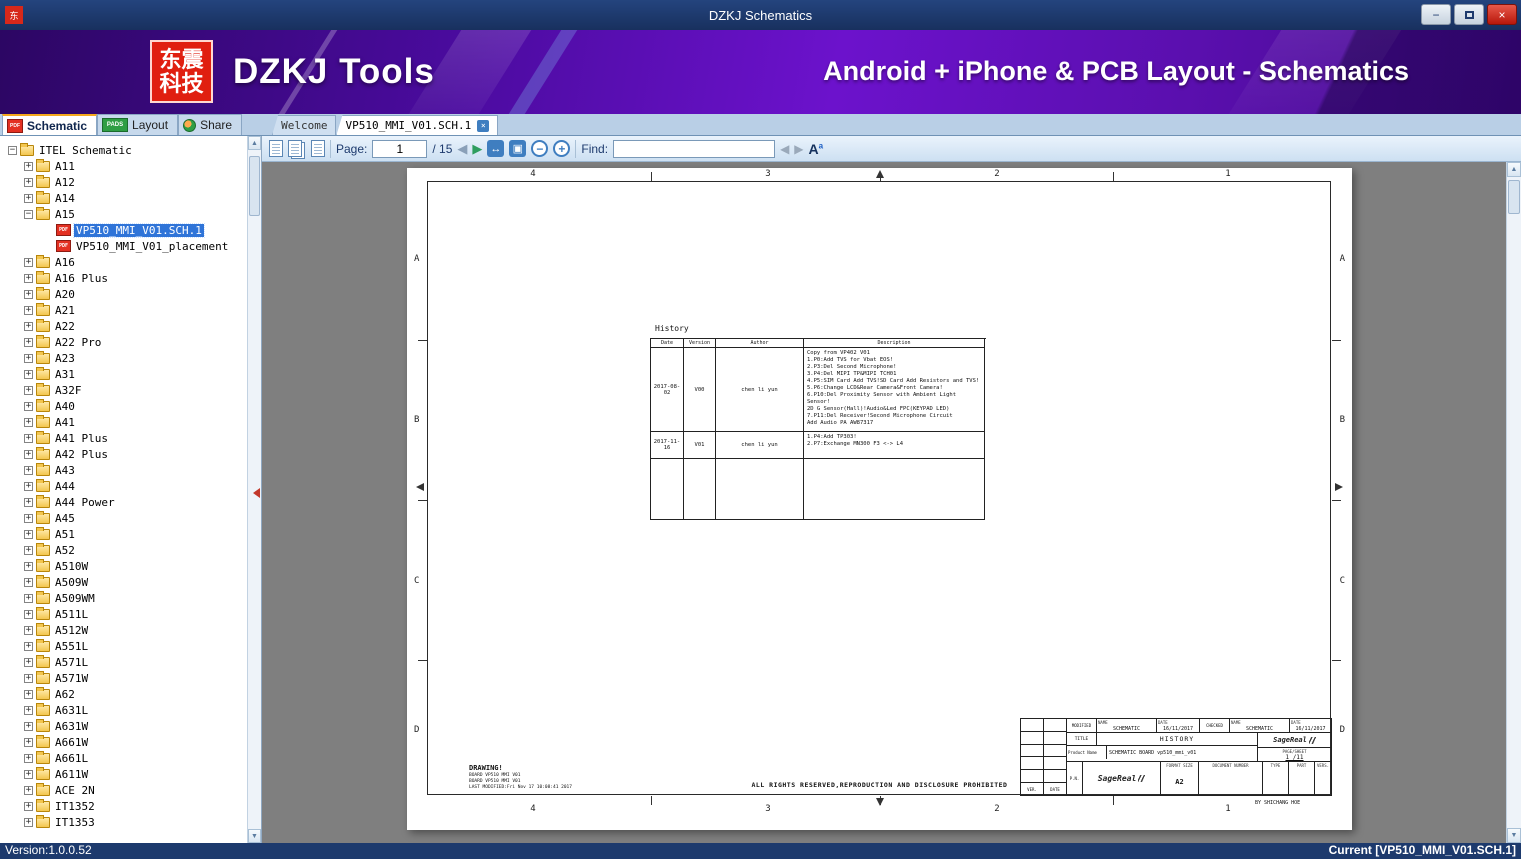 This screenshot has height=859, width=1521. What do you see at coordinates (123, 342) in the screenshot?
I see `tree-item: + A22 Pro` at bounding box center [123, 342].